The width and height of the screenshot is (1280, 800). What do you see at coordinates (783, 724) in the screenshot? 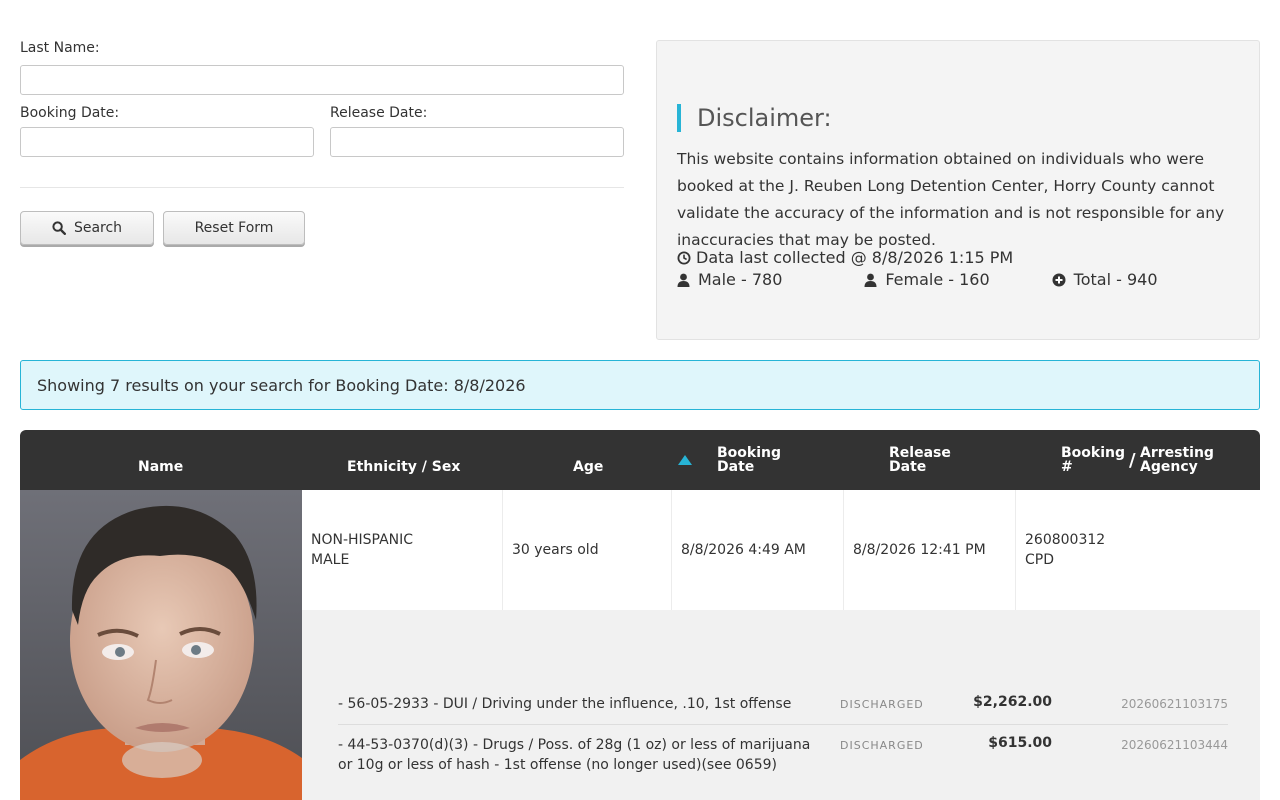
I see `charge-divider` at bounding box center [783, 724].